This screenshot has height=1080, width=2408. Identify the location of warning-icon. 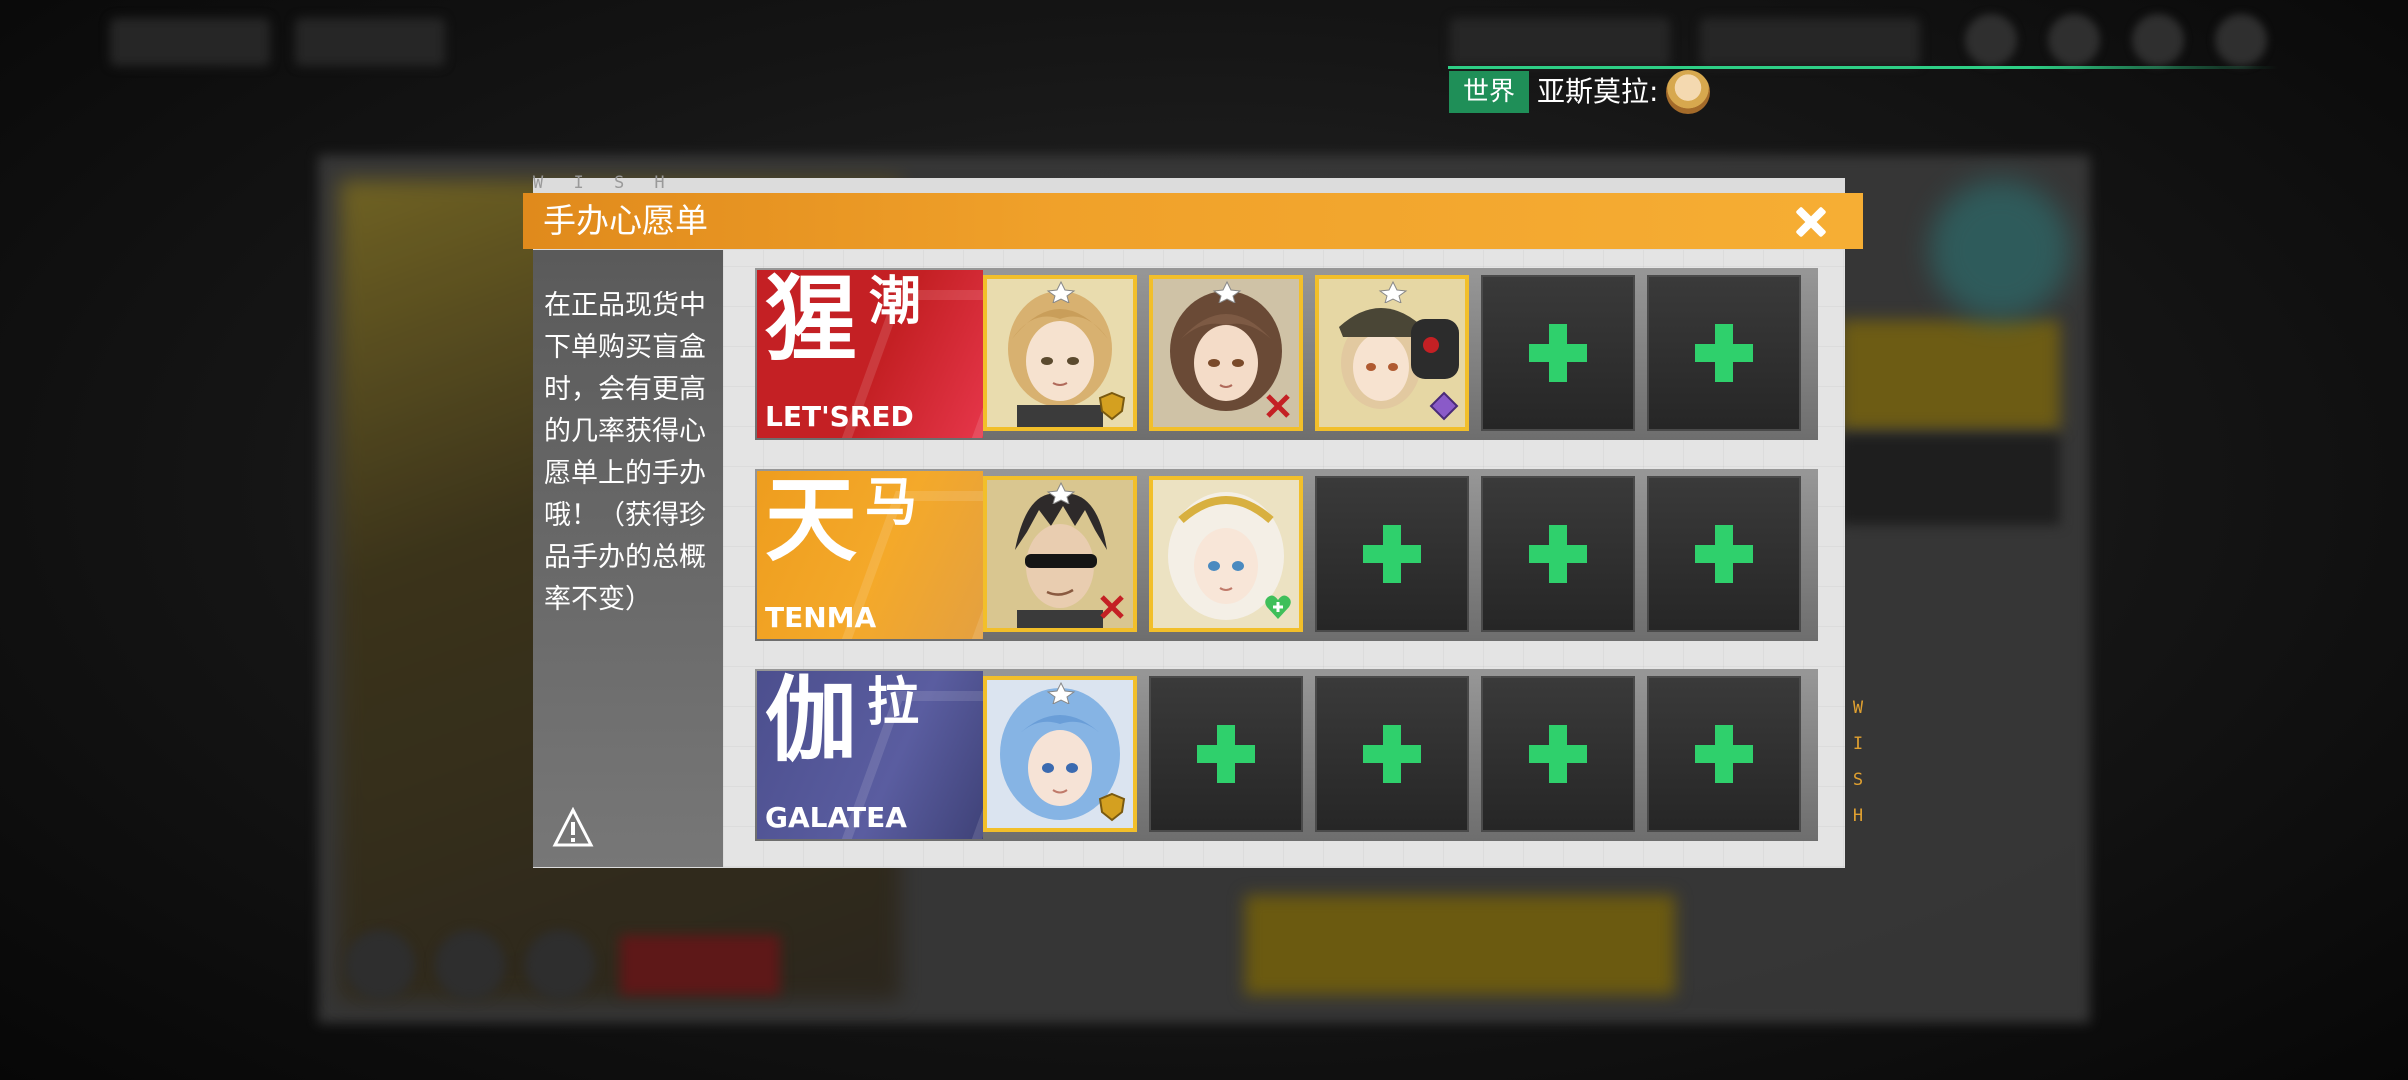
(573, 828).